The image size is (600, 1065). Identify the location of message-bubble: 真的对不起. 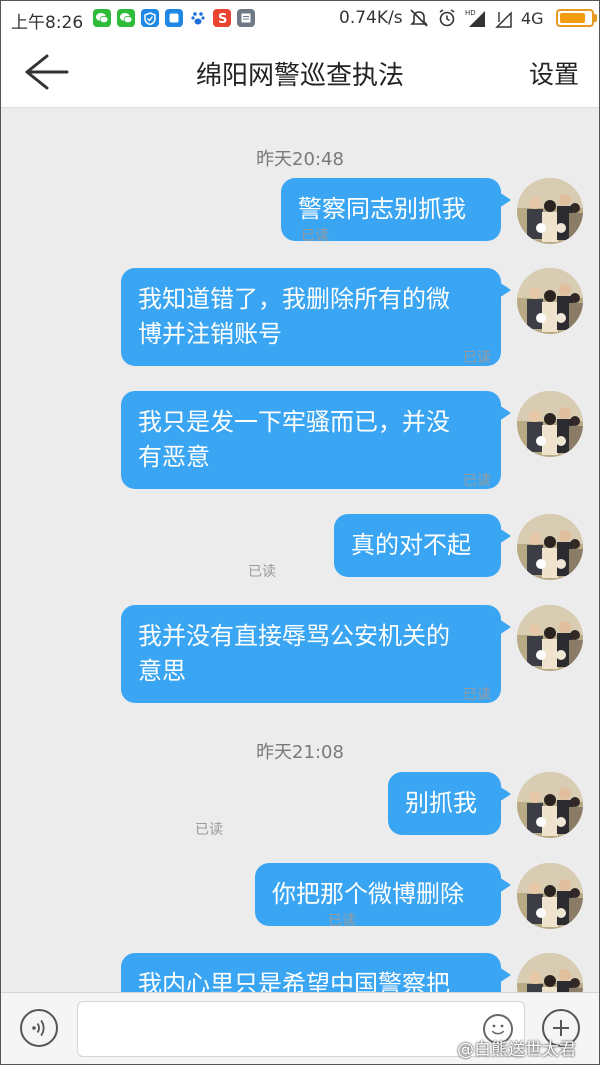
(422, 545).